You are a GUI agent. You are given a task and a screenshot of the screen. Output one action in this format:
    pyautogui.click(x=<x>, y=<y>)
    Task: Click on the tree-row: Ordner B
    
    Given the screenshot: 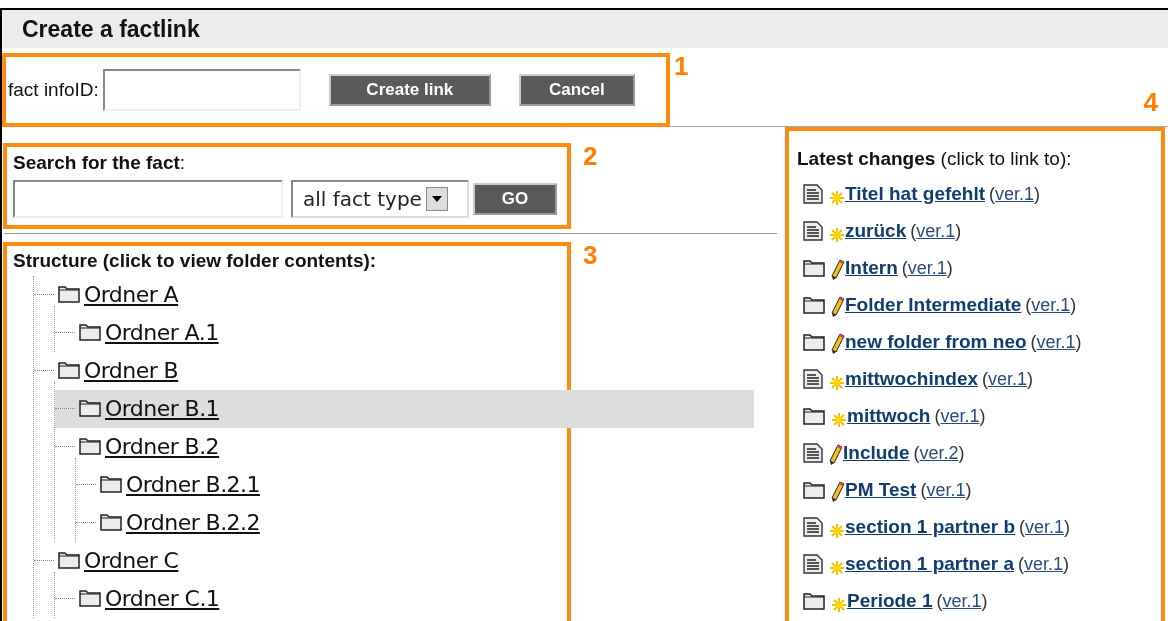 What is the action you would take?
    pyautogui.click(x=394, y=370)
    